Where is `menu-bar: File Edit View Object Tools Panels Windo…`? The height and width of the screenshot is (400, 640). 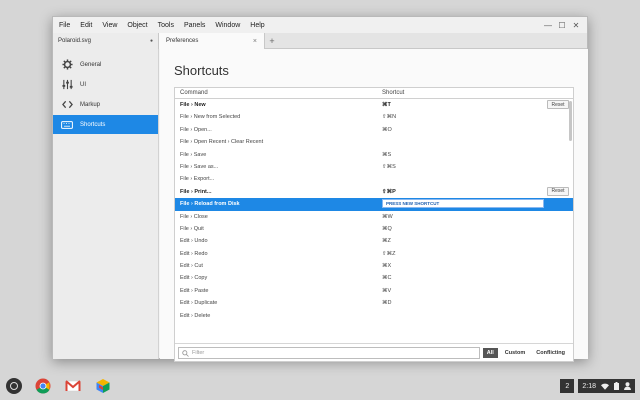
menu-bar: File Edit View Object Tools Panels Windo… is located at coordinates (320, 25).